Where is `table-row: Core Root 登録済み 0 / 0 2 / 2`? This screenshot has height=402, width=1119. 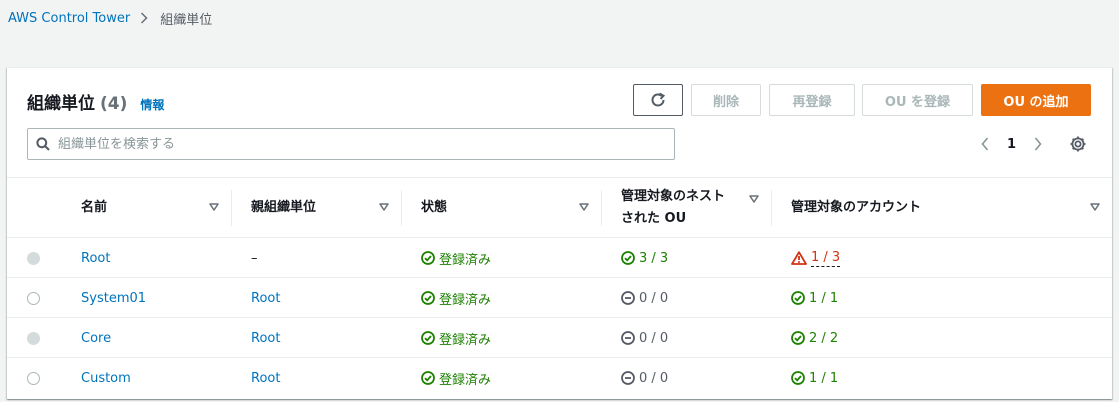
table-row: Core Root 登録済み 0 / 0 2 / 2 is located at coordinates (559, 338).